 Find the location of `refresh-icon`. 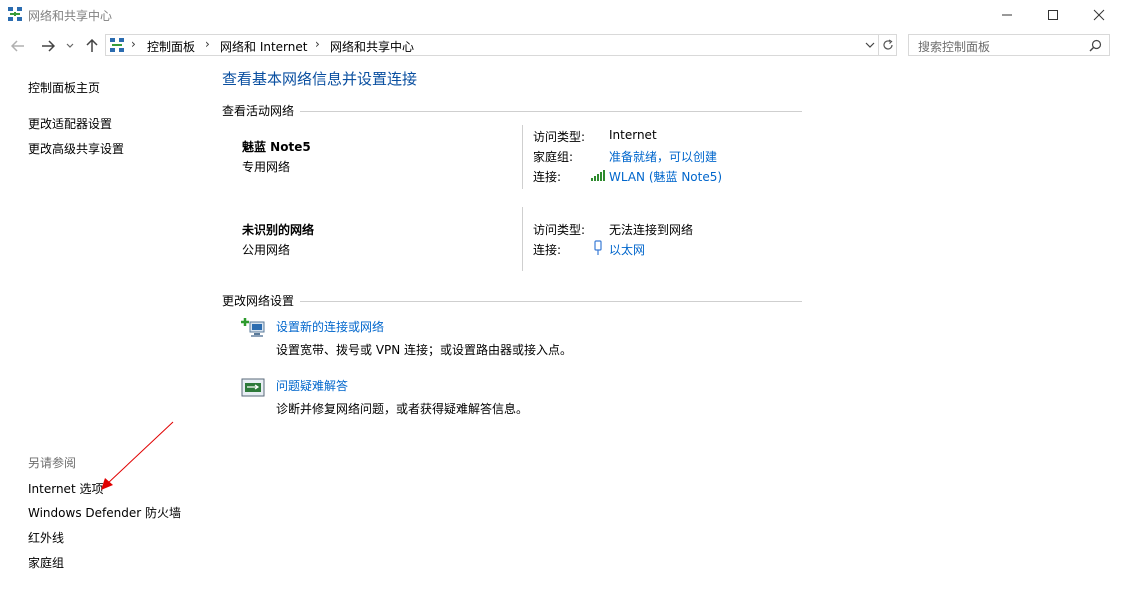

refresh-icon is located at coordinates (888, 44).